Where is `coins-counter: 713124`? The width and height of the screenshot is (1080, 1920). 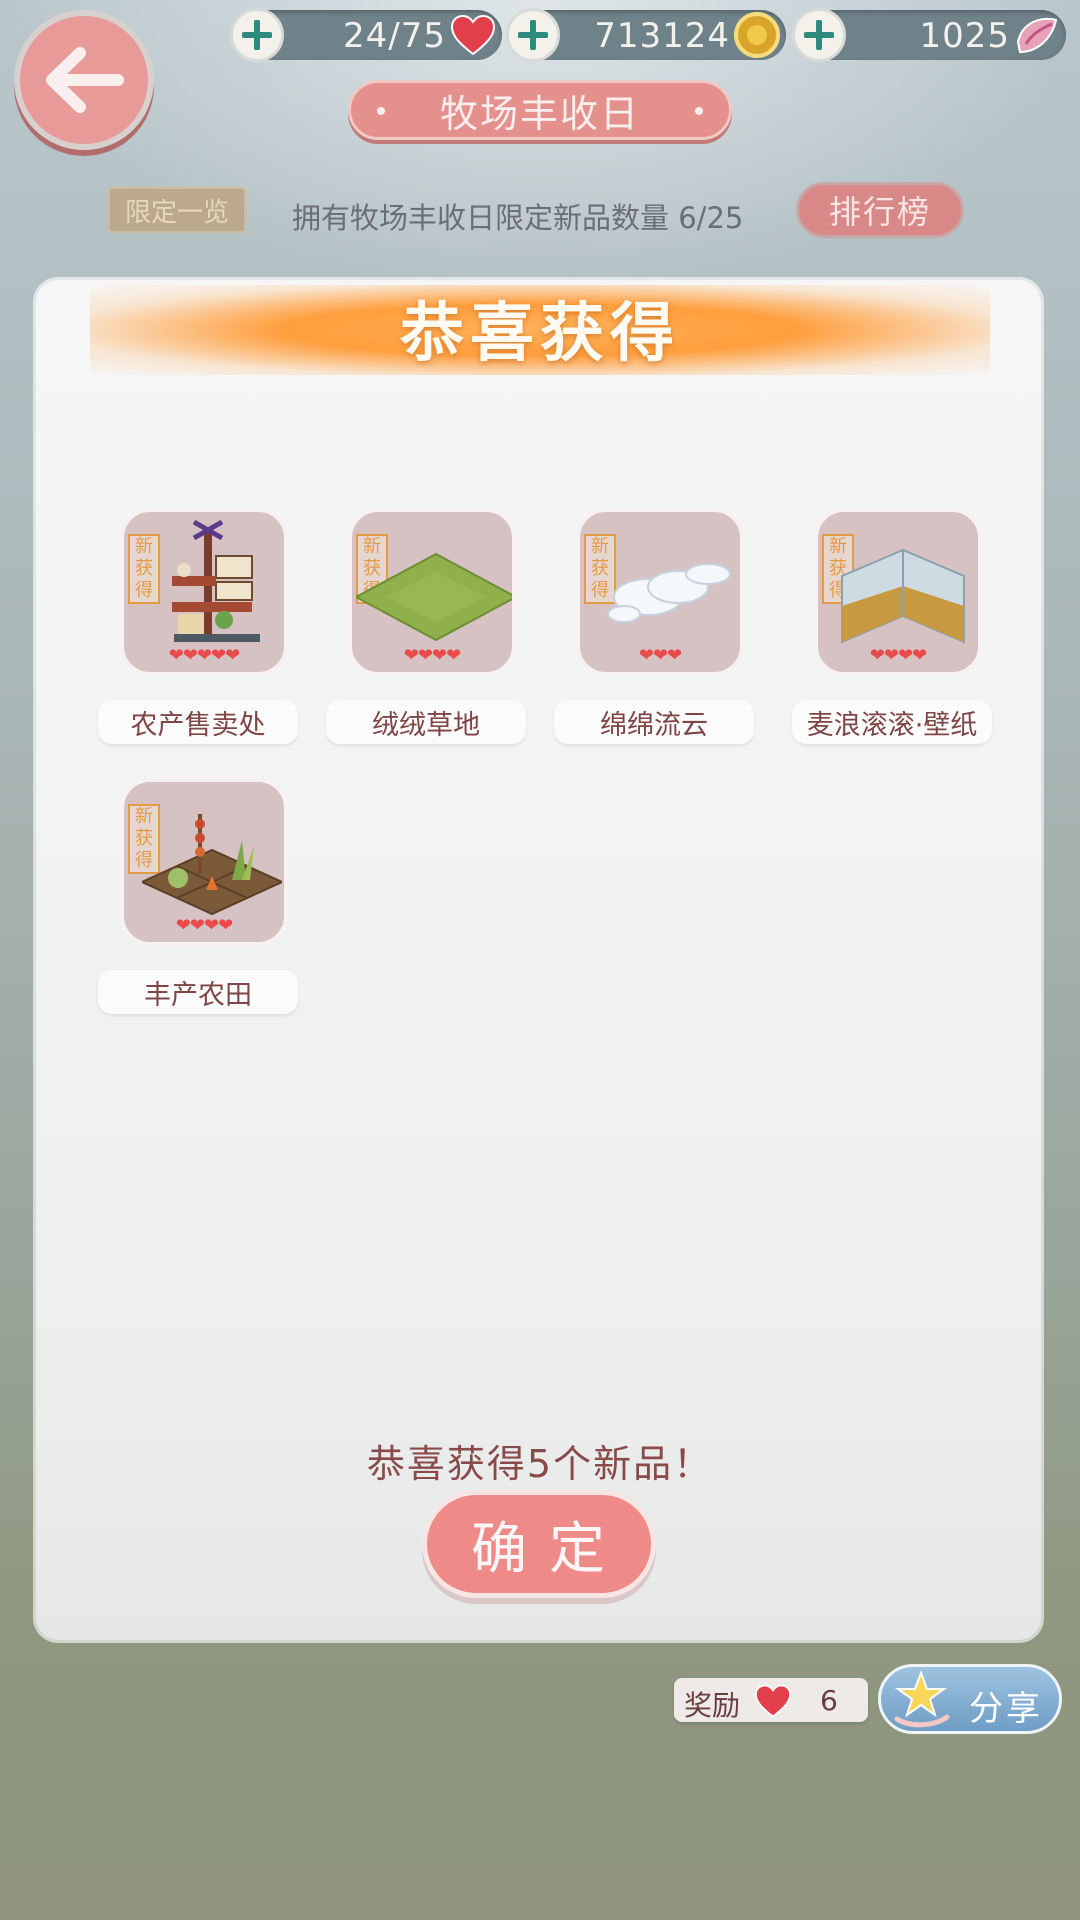
coins-counter: 713124 is located at coordinates (646, 35).